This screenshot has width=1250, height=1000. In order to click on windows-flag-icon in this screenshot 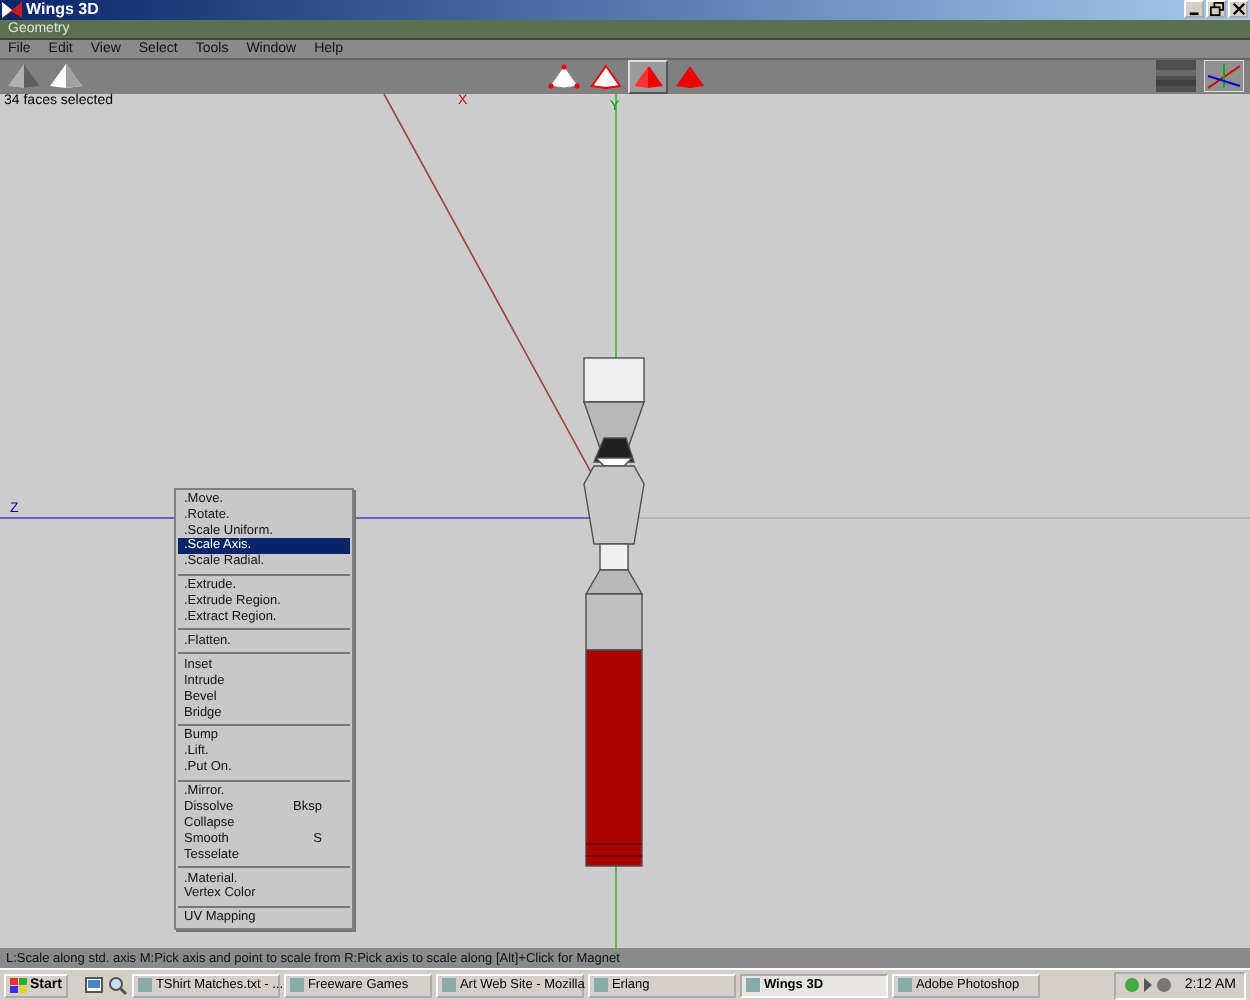, I will do `click(19, 985)`.